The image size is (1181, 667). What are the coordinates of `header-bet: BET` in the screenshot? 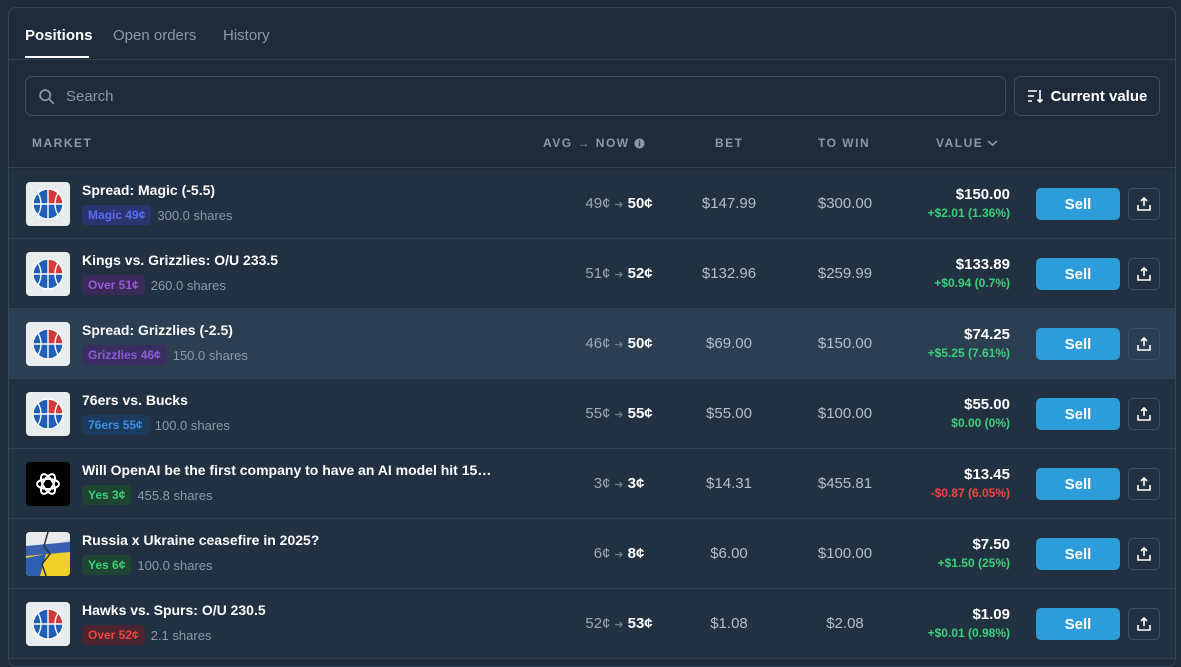 It's located at (729, 143).